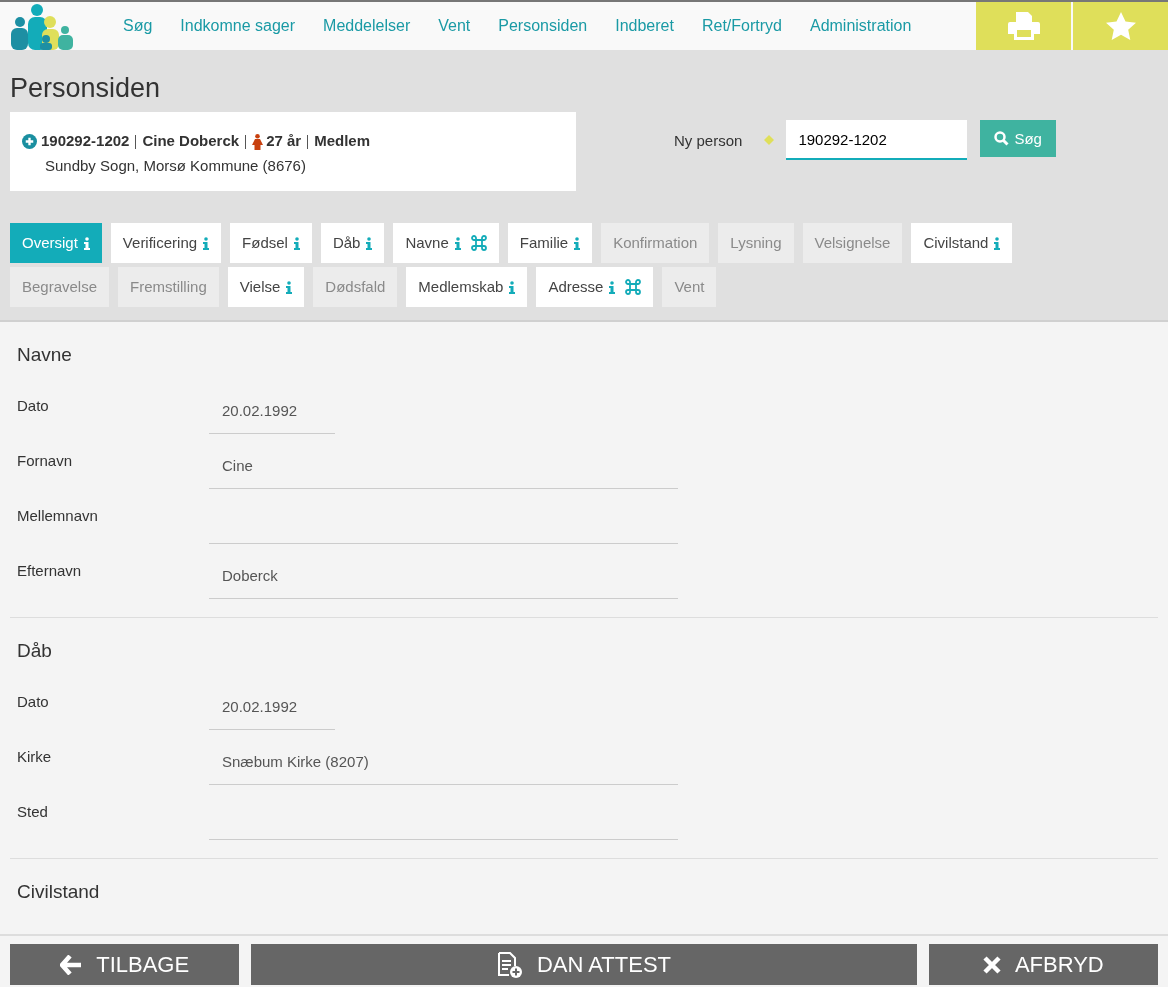 Image resolution: width=1168 pixels, height=987 pixels. Describe the element at coordinates (991, 964) in the screenshot. I see `close-icon` at that location.